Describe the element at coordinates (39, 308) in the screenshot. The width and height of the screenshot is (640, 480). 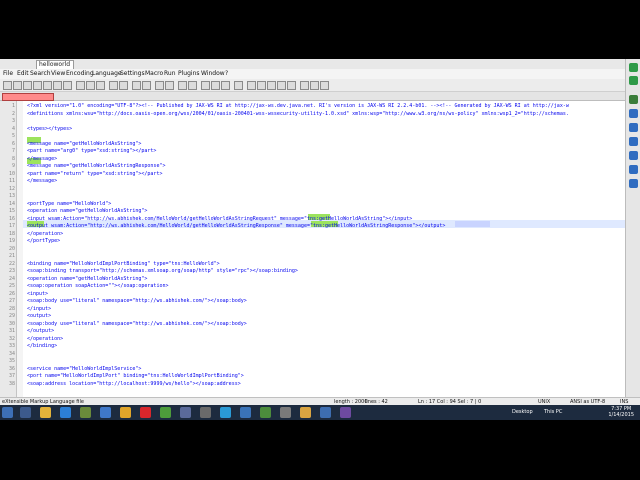
I see `code-line: </input>` at that location.